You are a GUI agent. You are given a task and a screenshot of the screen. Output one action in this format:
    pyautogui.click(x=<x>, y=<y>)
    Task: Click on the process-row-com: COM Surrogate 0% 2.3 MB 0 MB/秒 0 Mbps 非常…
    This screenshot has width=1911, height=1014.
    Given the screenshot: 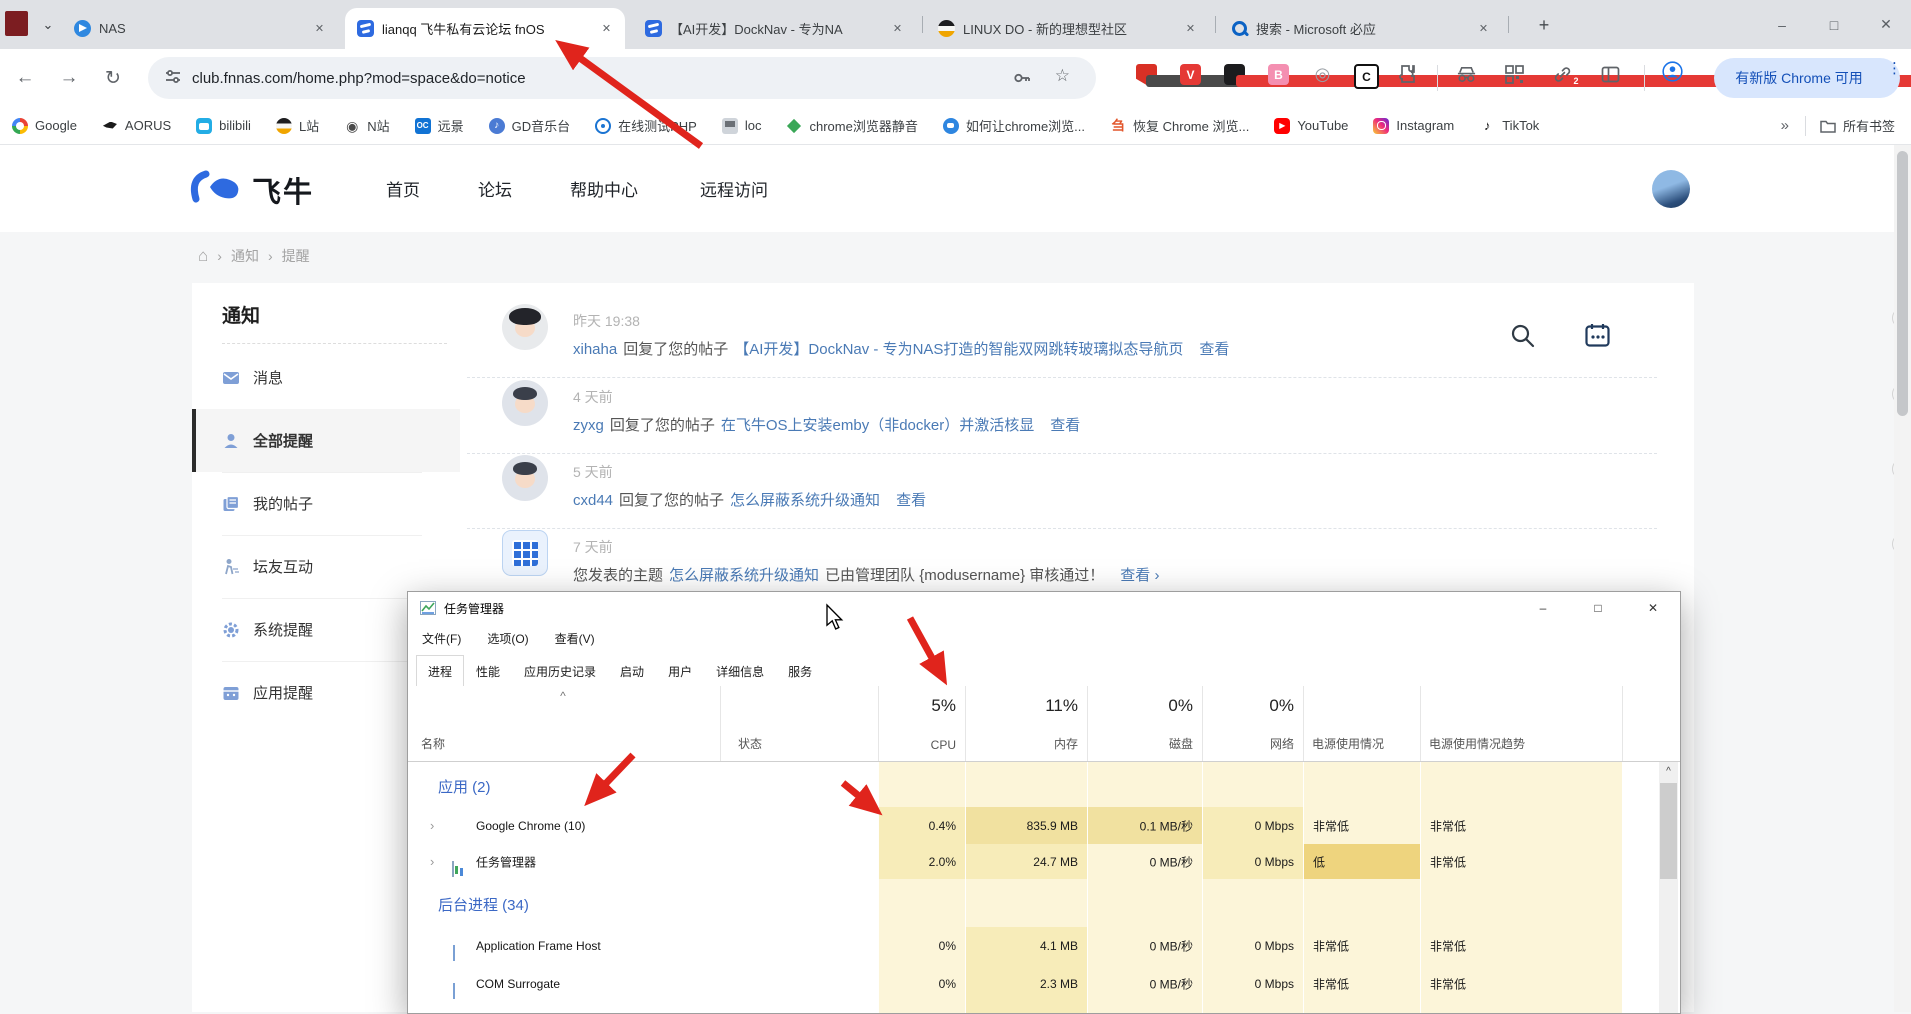 What is the action you would take?
    pyautogui.click(x=1044, y=983)
    